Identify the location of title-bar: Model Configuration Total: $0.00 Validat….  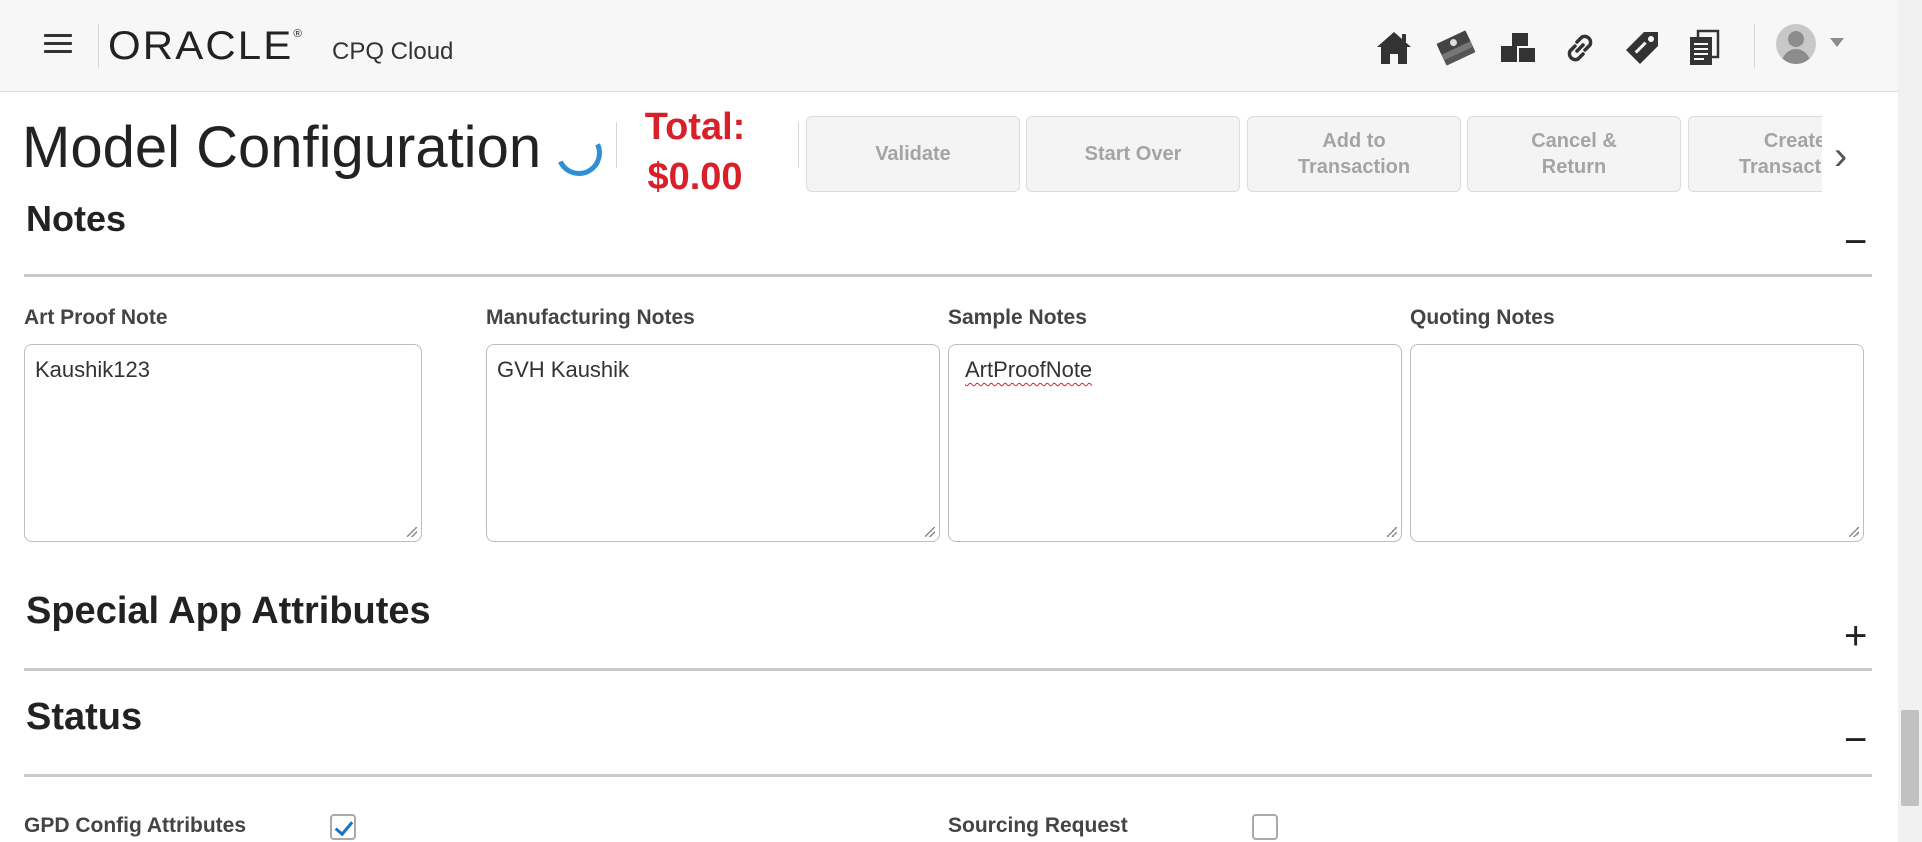
(949, 147).